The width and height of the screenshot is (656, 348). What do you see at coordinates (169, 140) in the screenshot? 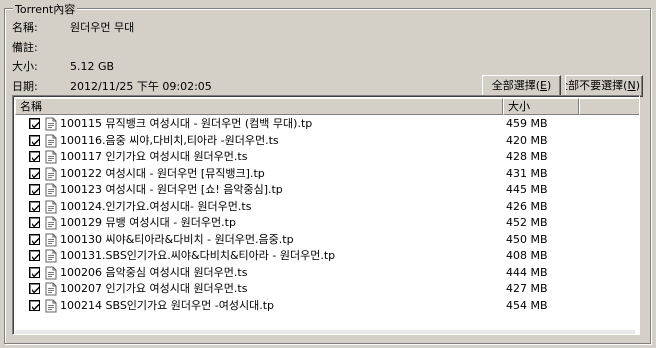
I see `file-name: 100116.음중 씨야,다비치,티아라 -원더우먼.ts` at bounding box center [169, 140].